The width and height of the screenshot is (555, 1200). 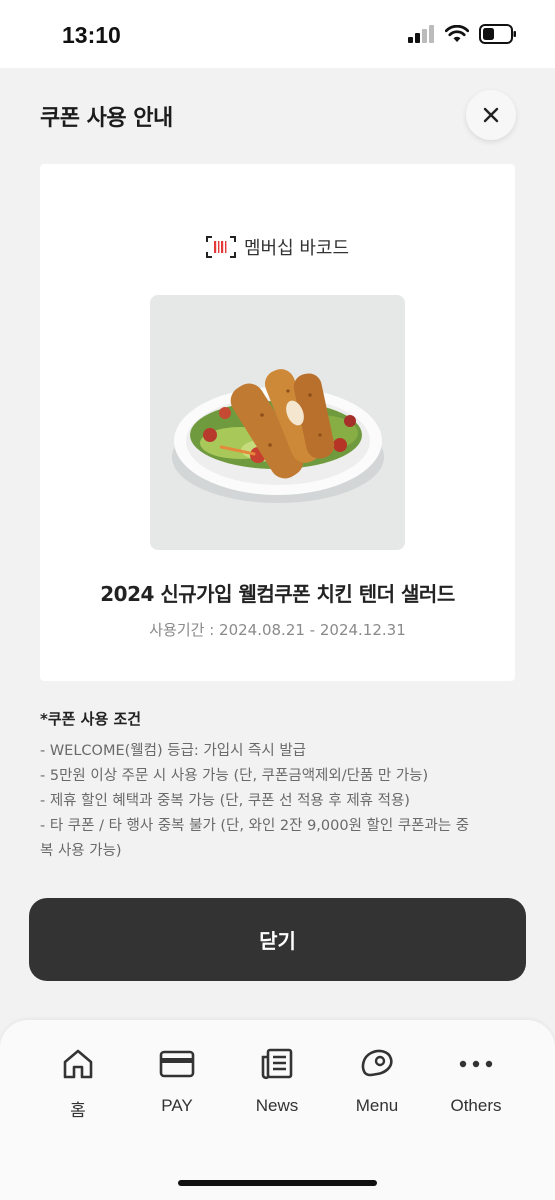 What do you see at coordinates (234, 776) in the screenshot?
I see `condition-item: - 5만원 이상 주문 시 사용 가능 (단, 쿠폰금액제외/단품 만 가능)` at bounding box center [234, 776].